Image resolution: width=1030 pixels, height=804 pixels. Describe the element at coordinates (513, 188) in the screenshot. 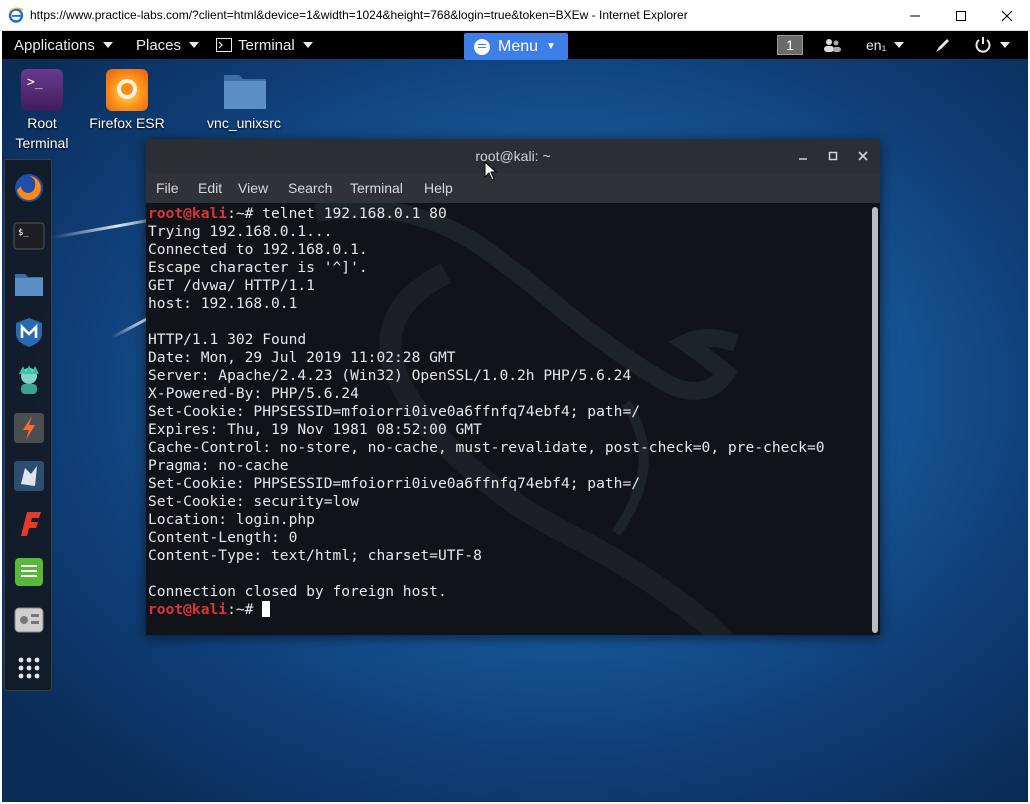

I see `terminal-menubar: File Edit View Search Terminal Help` at that location.